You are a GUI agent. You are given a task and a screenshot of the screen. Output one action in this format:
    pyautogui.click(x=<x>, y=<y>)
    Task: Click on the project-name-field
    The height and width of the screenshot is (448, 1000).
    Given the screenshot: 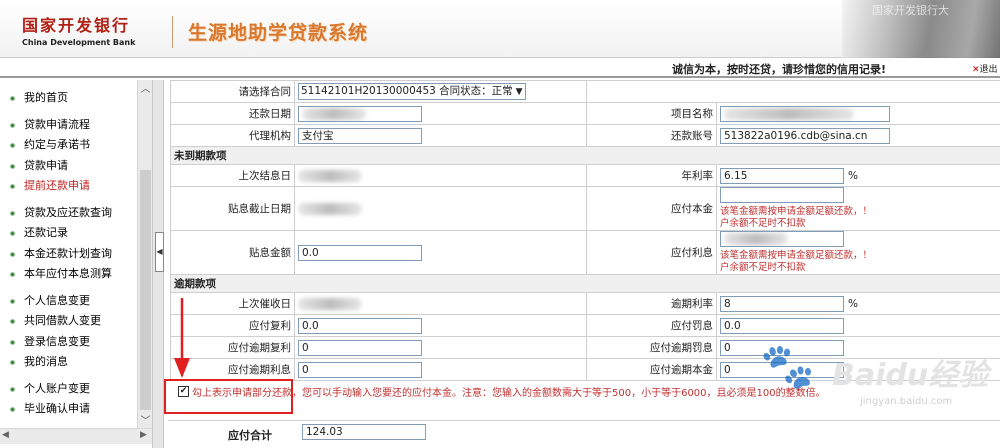 What is the action you would take?
    pyautogui.click(x=805, y=113)
    